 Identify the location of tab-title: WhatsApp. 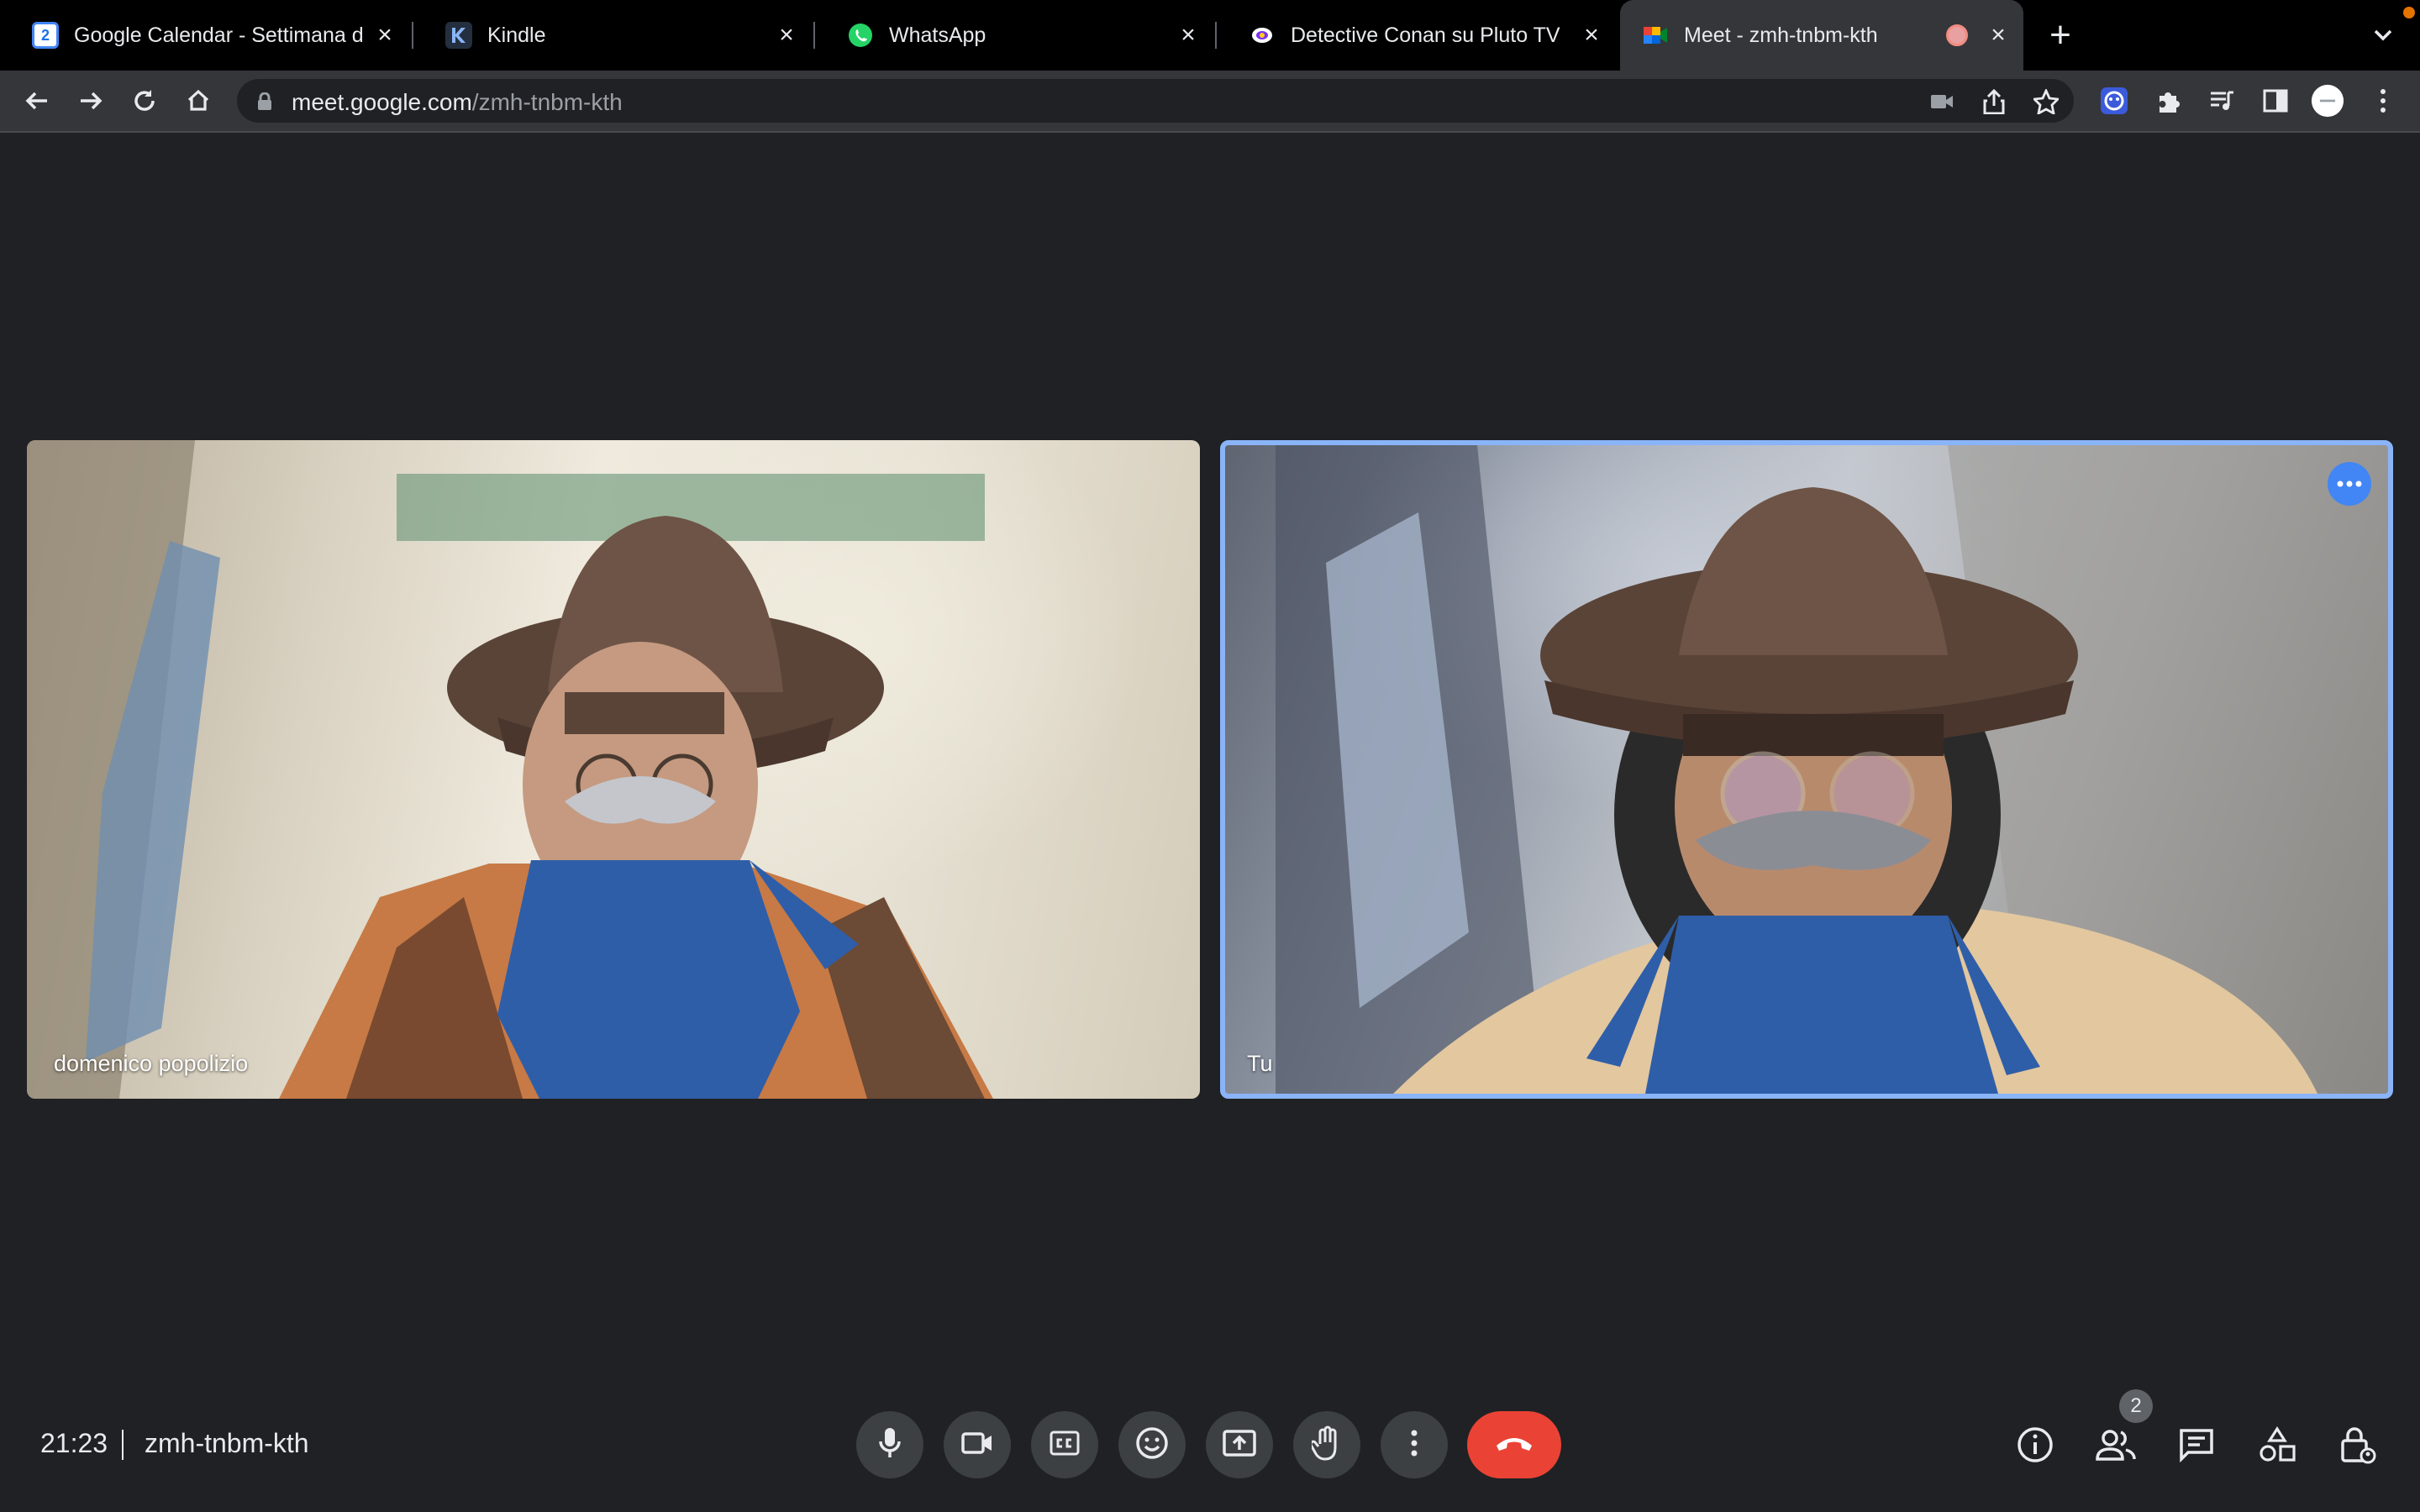
(937, 35).